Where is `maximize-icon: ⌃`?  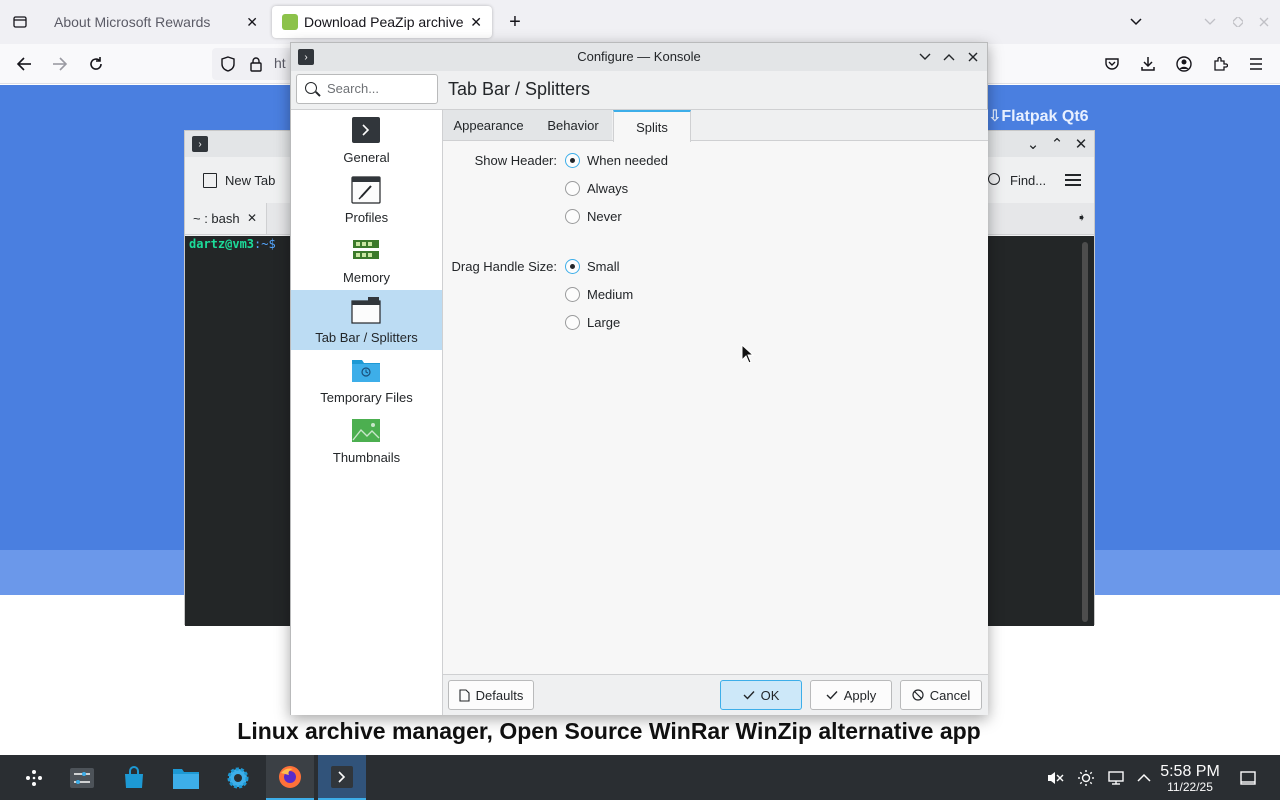 maximize-icon: ⌃ is located at coordinates (1057, 144).